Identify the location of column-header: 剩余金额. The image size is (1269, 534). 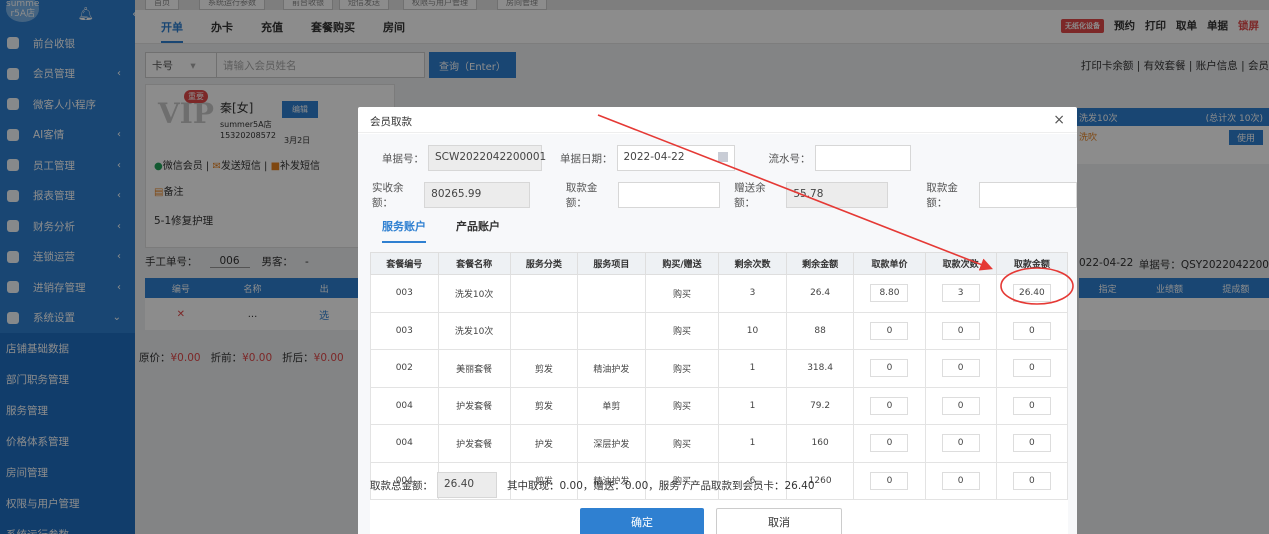
(820, 263).